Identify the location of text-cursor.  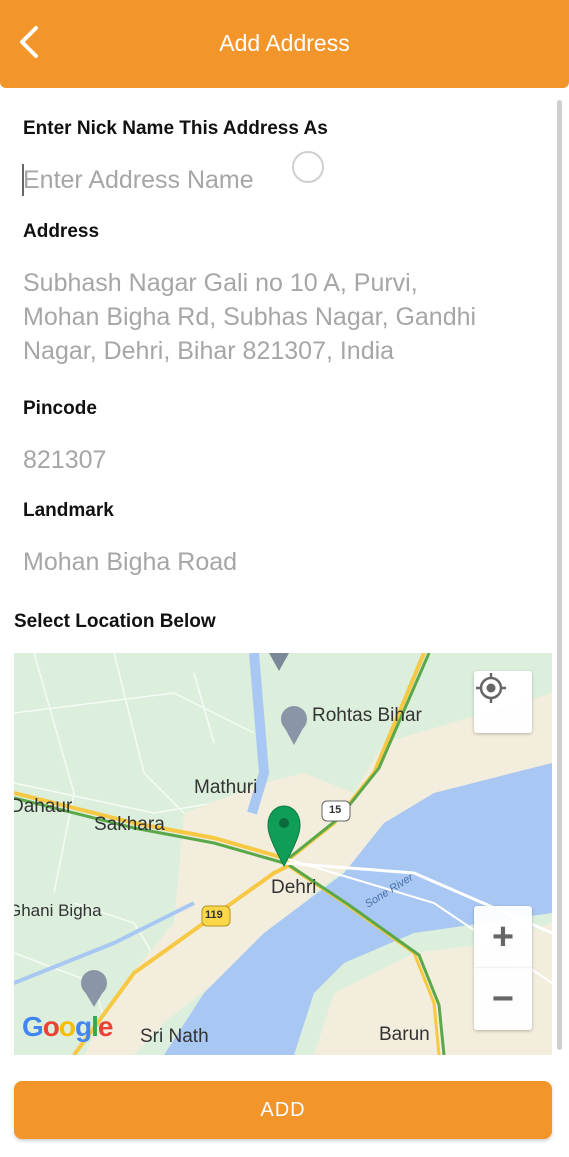
(23, 180).